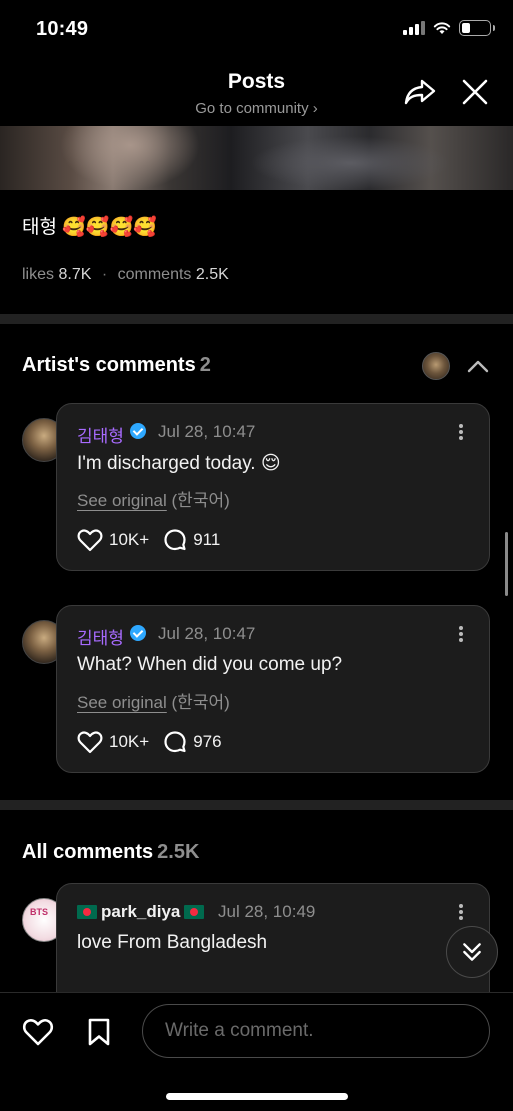  Describe the element at coordinates (420, 92) in the screenshot. I see `share-arrow-icon` at that location.